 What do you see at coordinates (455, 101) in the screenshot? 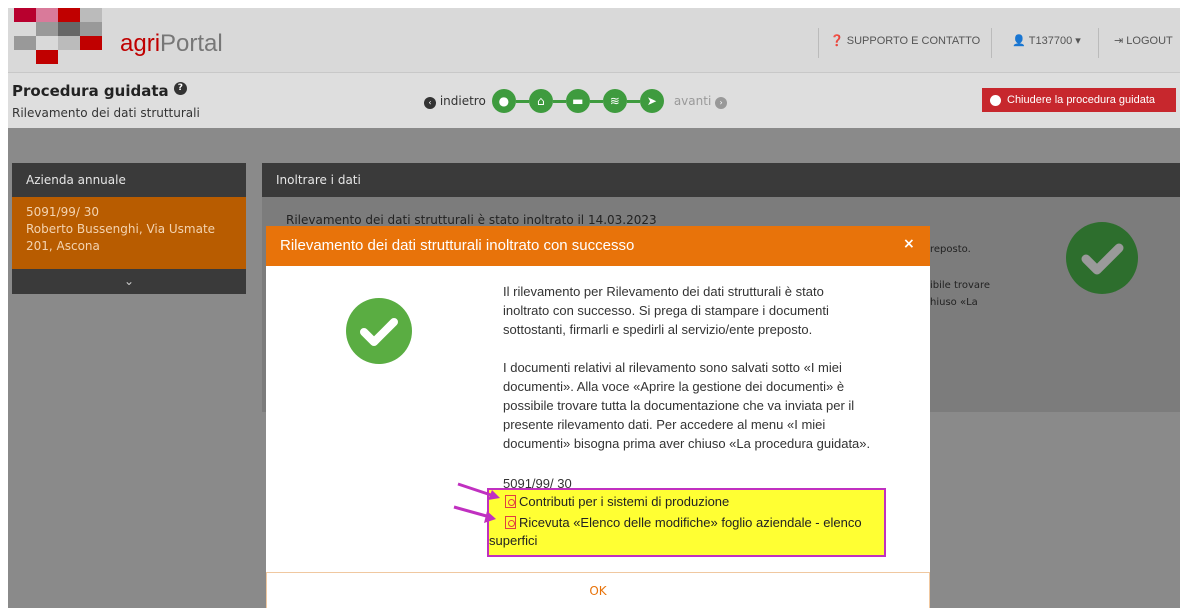
I see `back-button: ‹ indietro` at bounding box center [455, 101].